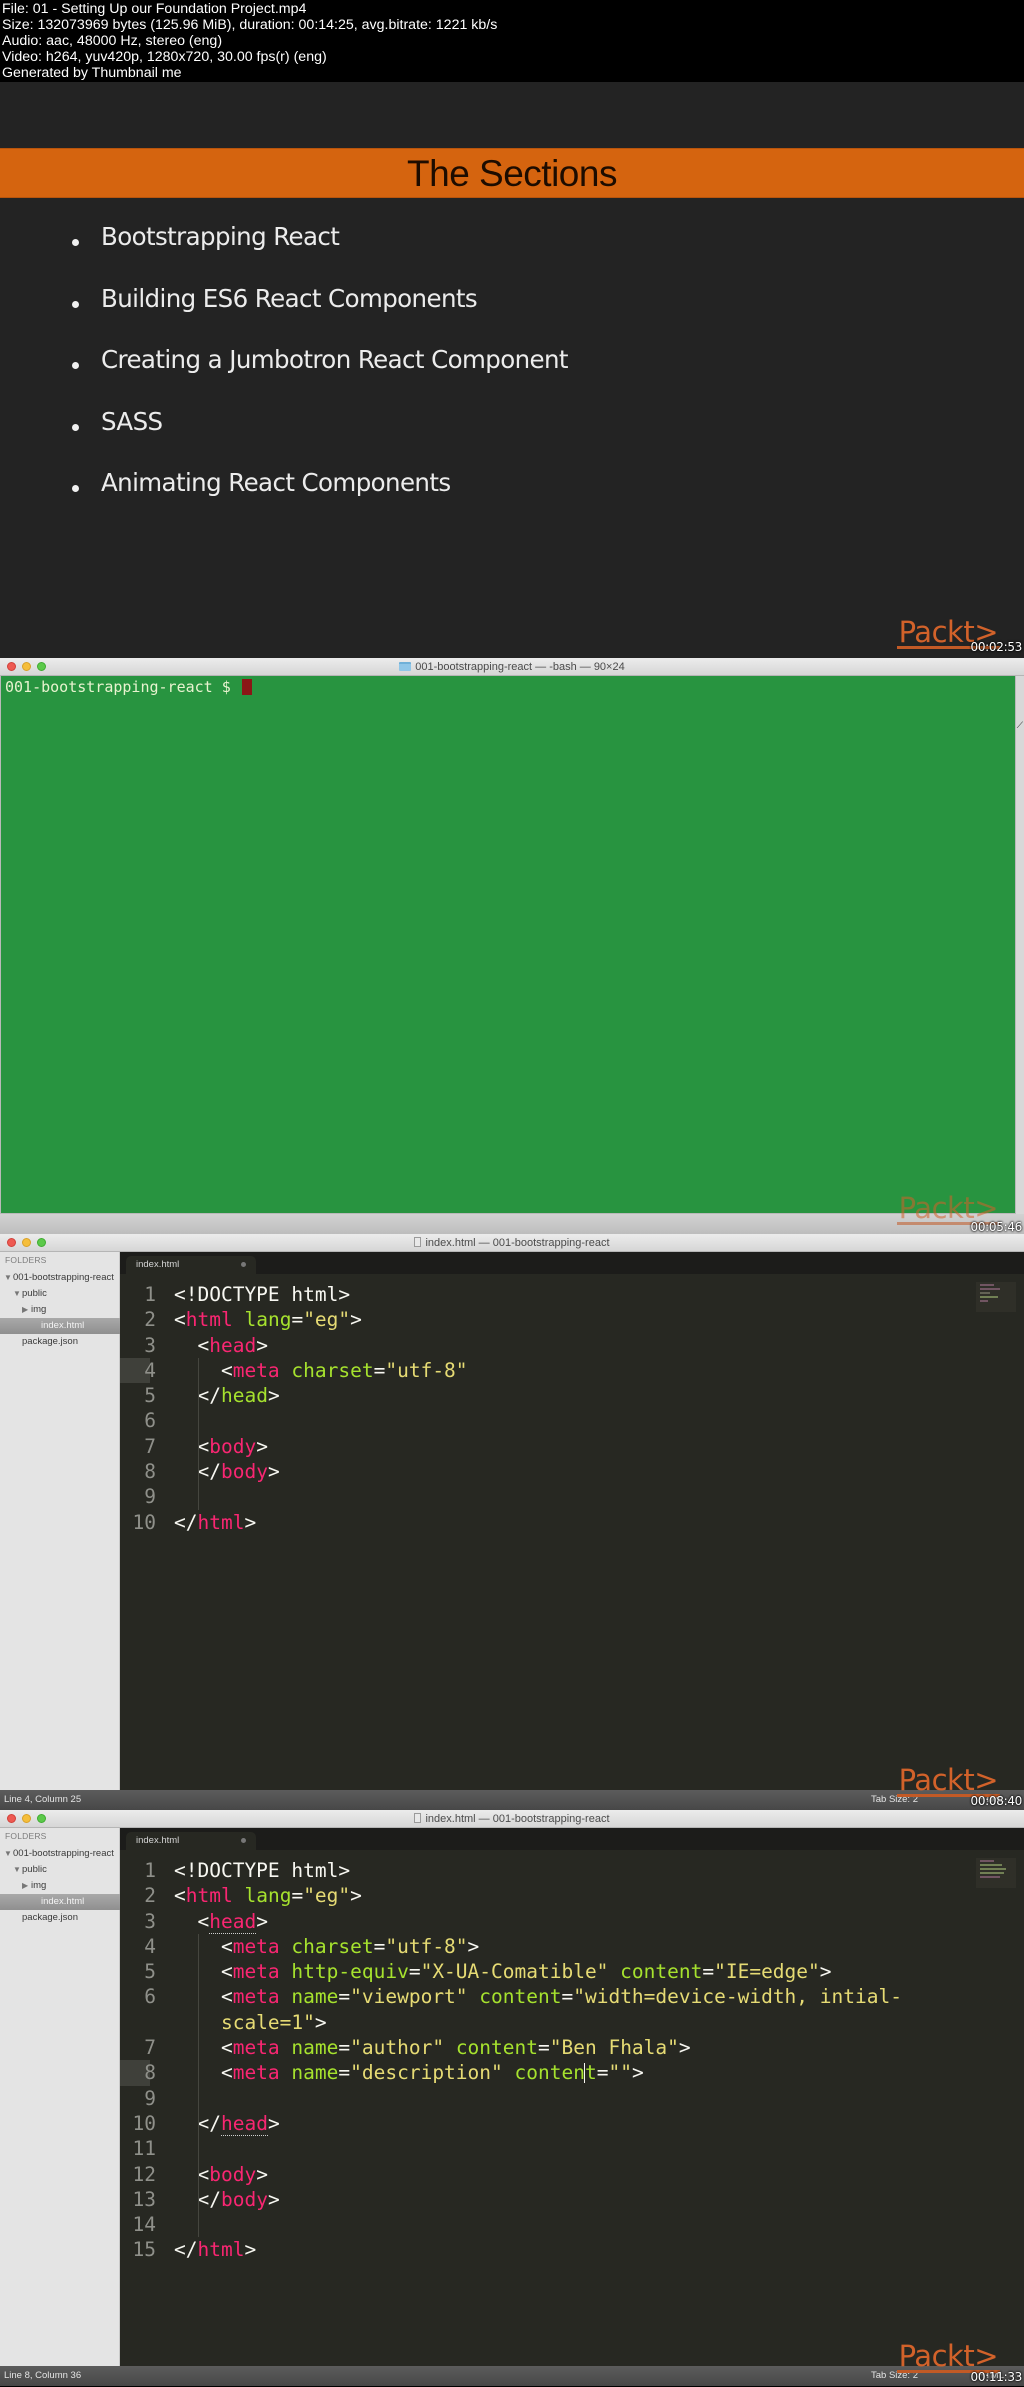  I want to click on resize-handle-icon: ⟋, so click(1020, 725).